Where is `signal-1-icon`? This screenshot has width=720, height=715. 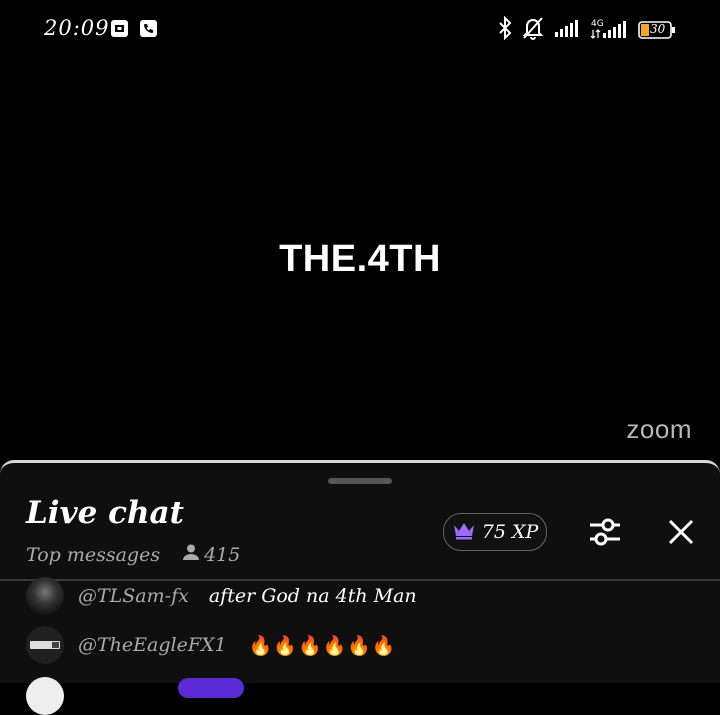
signal-1-icon is located at coordinates (567, 30).